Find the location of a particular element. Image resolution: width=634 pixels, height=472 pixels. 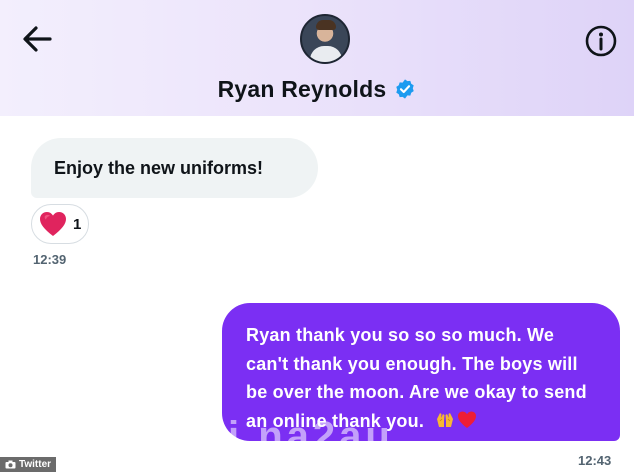

message-reaction: 1 is located at coordinates (60, 224).